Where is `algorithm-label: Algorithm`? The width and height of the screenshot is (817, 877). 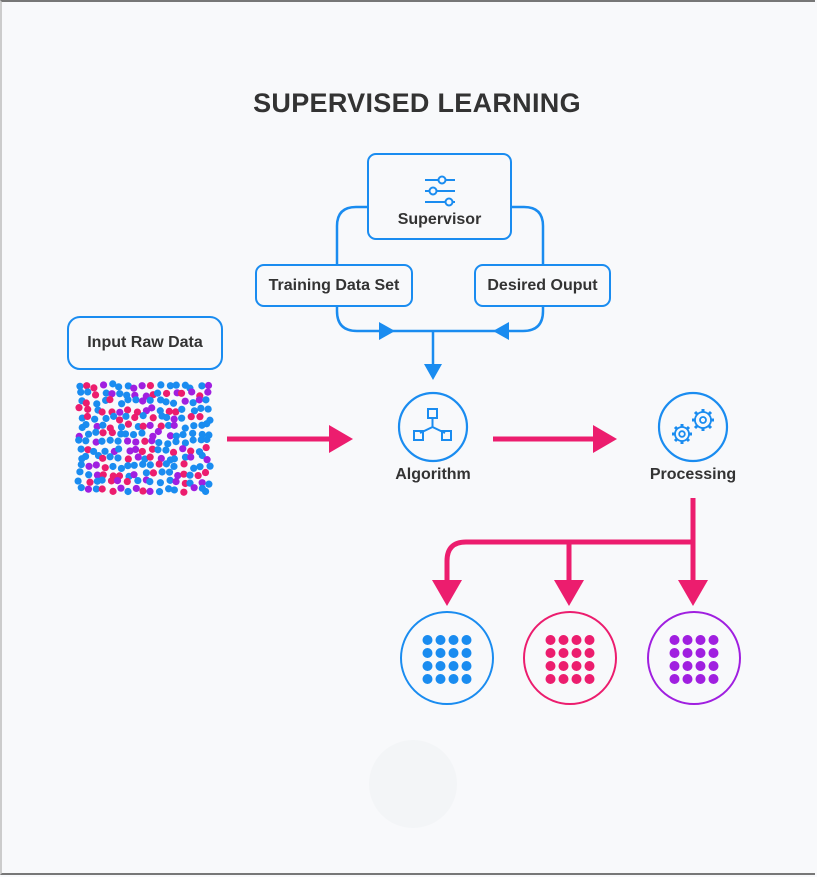
algorithm-label: Algorithm is located at coordinates (433, 474).